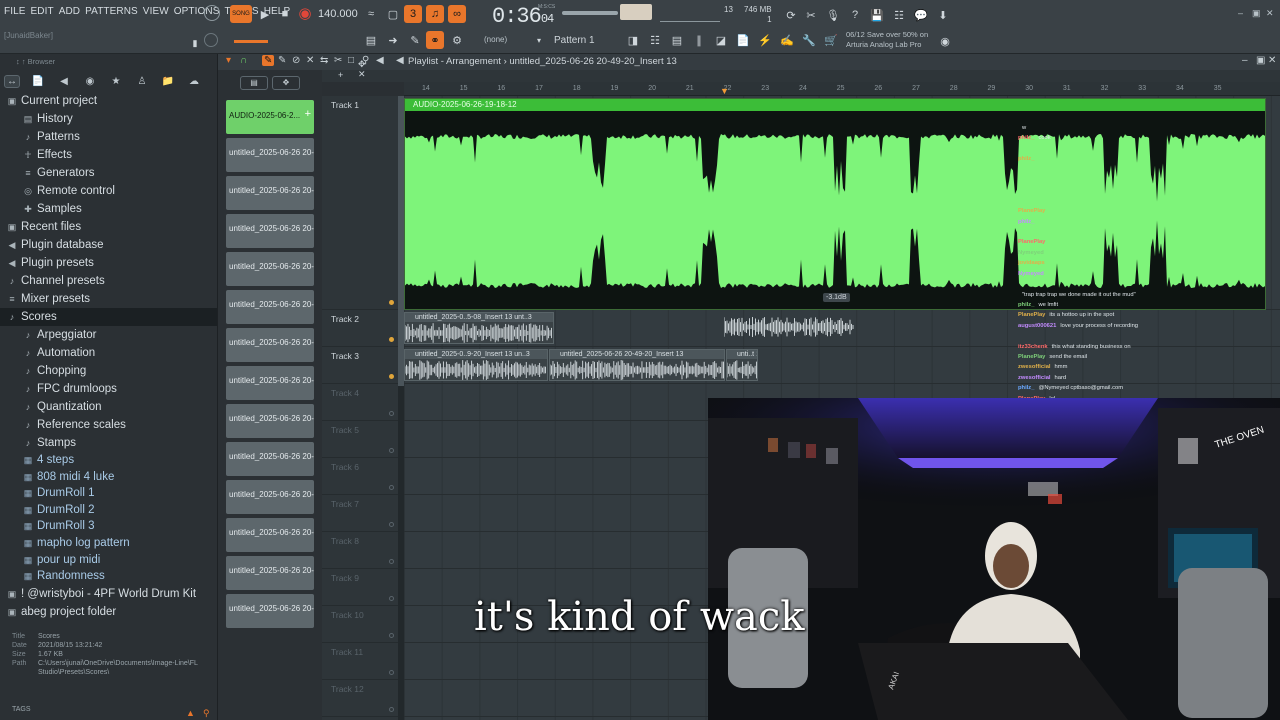  Describe the element at coordinates (195, 43) in the screenshot. I see `mic-input-icon: ▮` at that location.